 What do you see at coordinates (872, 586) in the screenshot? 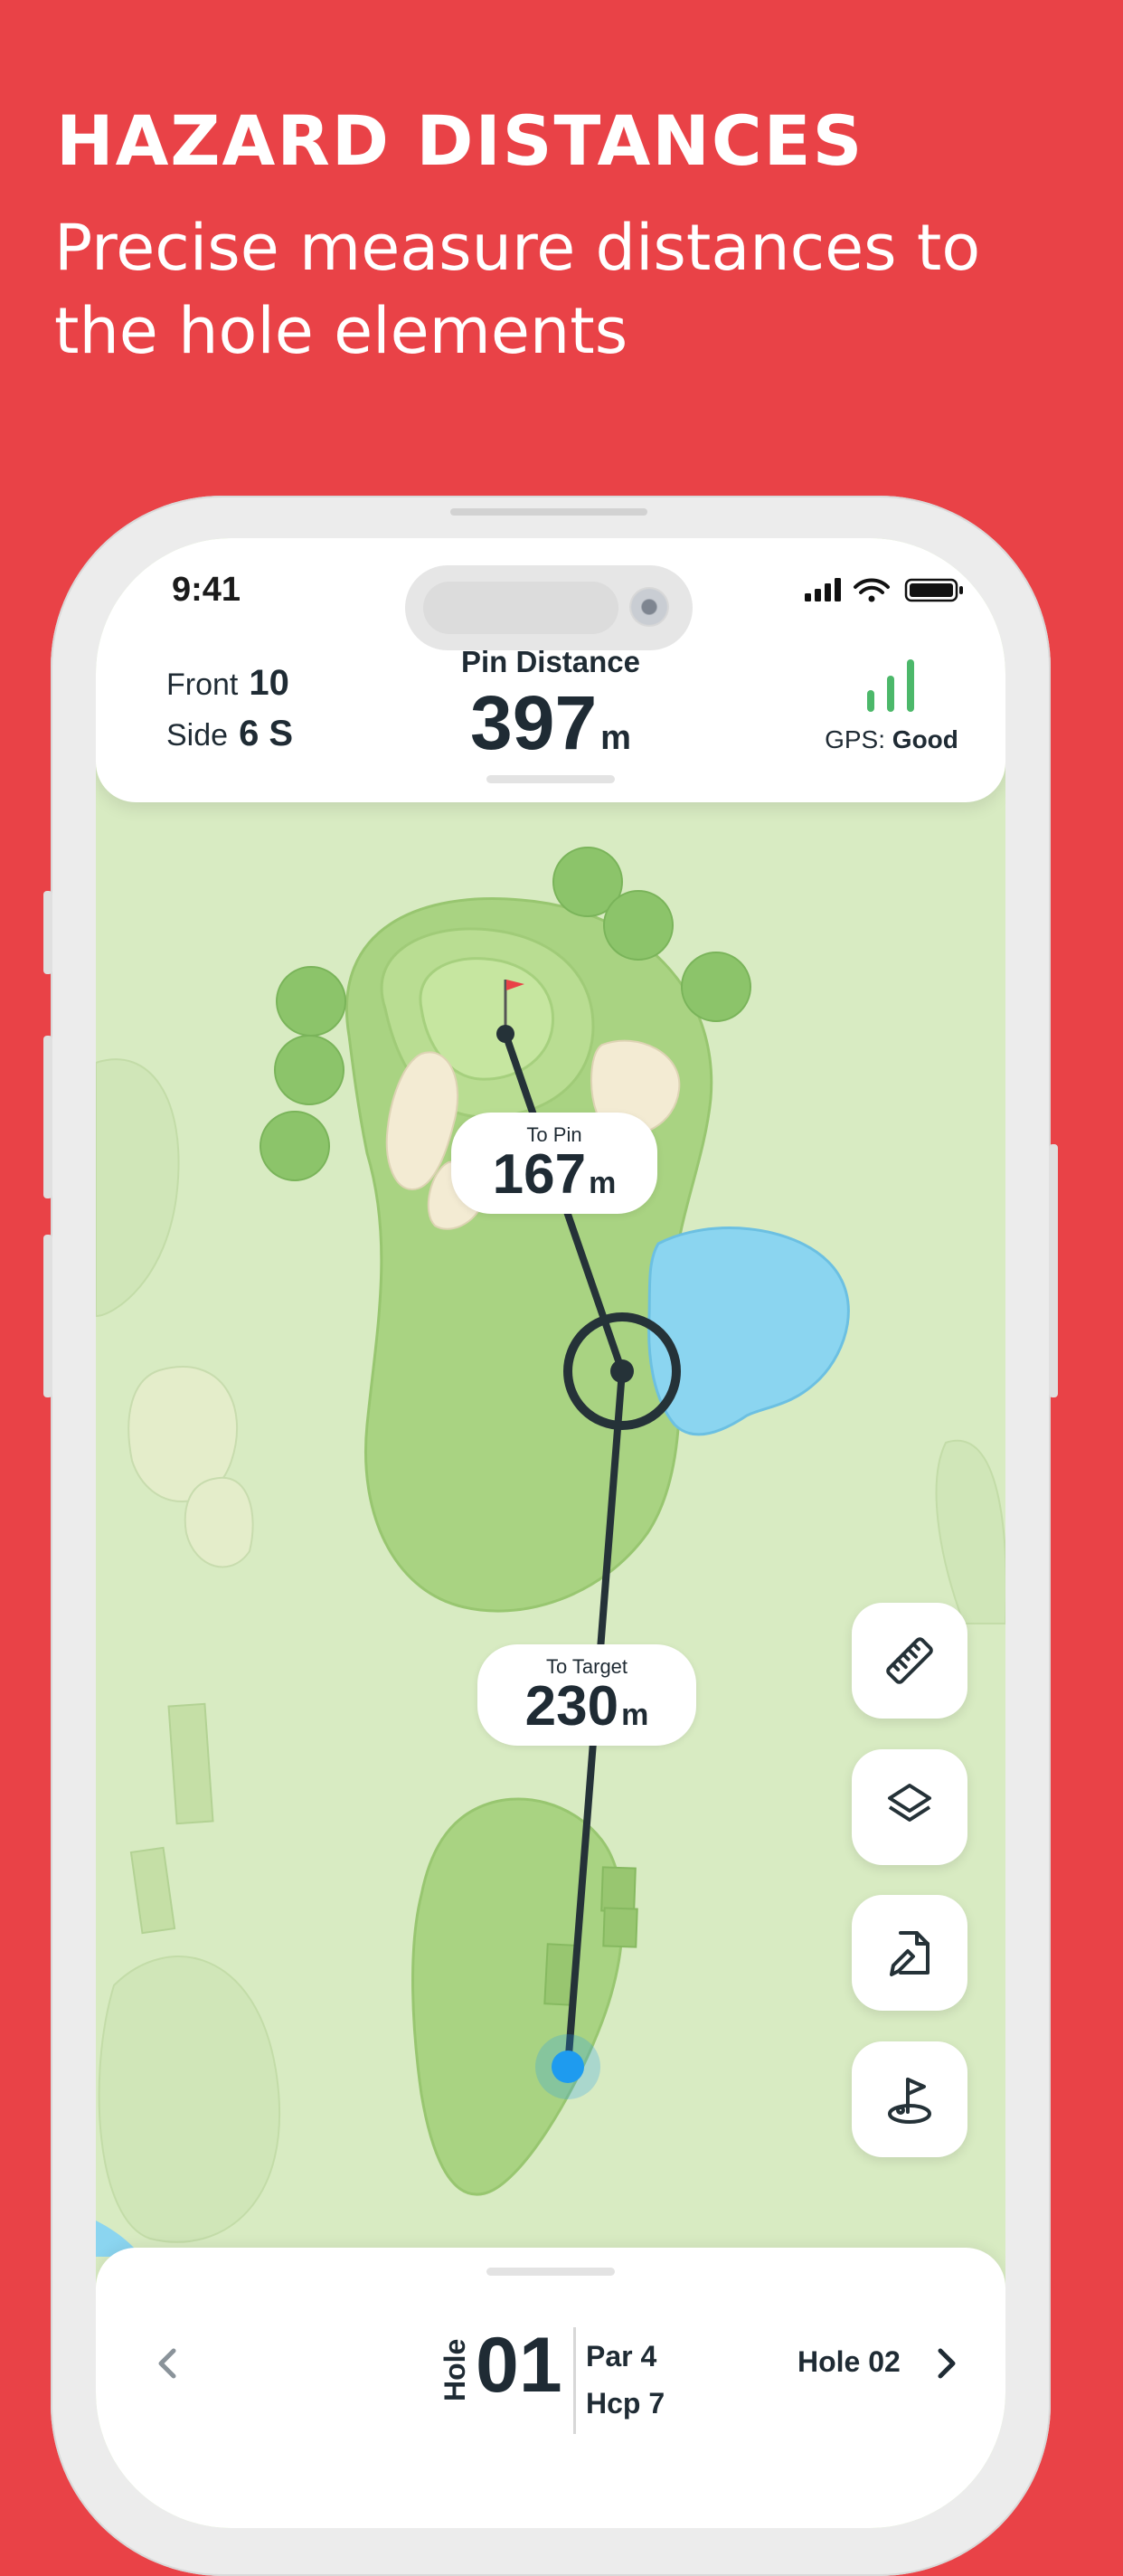
I see `wifi-icon` at bounding box center [872, 586].